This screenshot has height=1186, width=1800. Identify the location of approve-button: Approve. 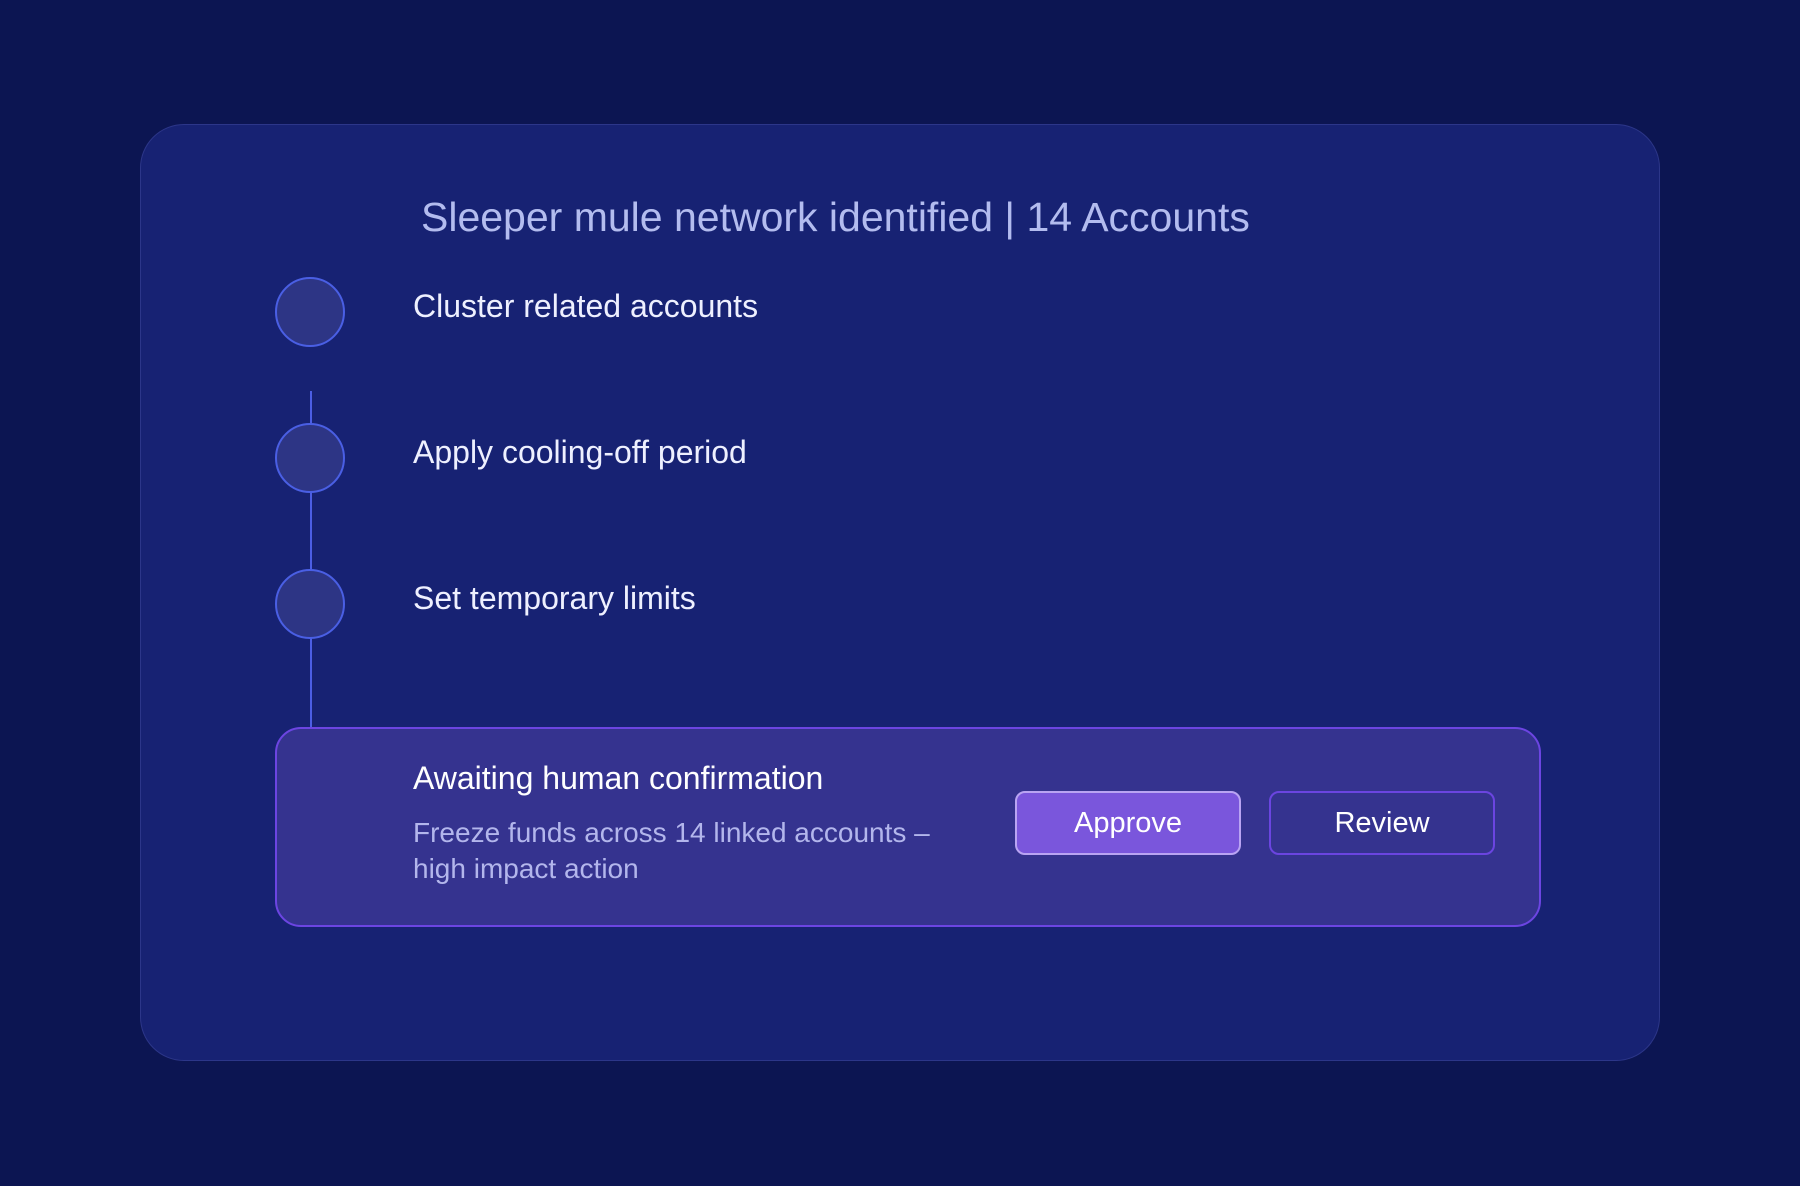
(1128, 823).